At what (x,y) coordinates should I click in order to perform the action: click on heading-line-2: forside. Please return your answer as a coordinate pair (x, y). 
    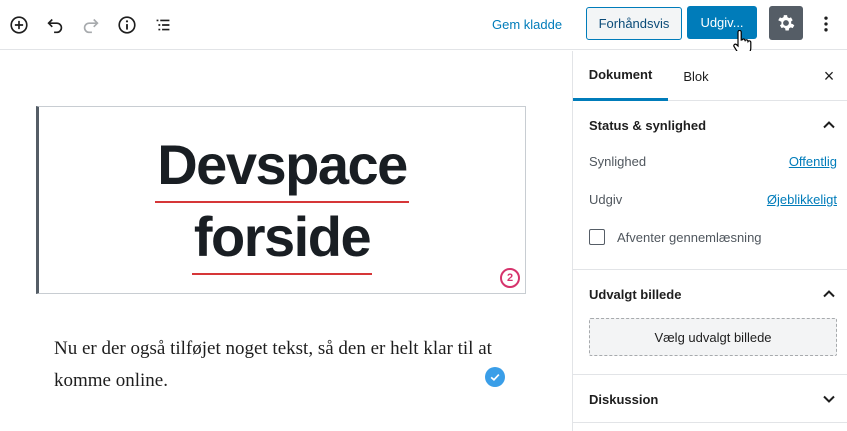
    Looking at the image, I should click on (282, 240).